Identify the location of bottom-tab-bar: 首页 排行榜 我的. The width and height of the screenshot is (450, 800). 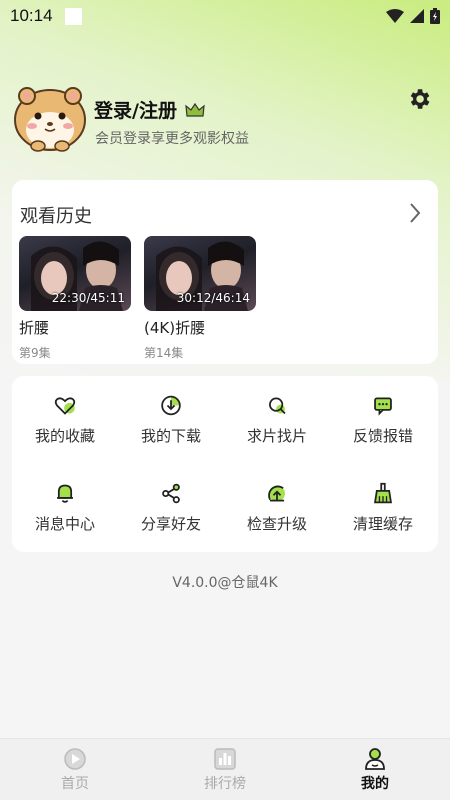
(225, 769).